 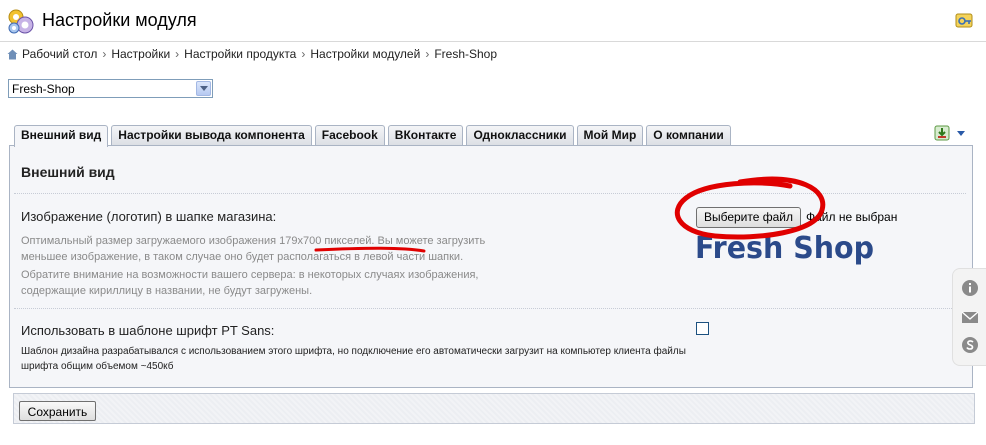 What do you see at coordinates (61, 136) in the screenshot?
I see `tab-appearance: Внешний вид` at bounding box center [61, 136].